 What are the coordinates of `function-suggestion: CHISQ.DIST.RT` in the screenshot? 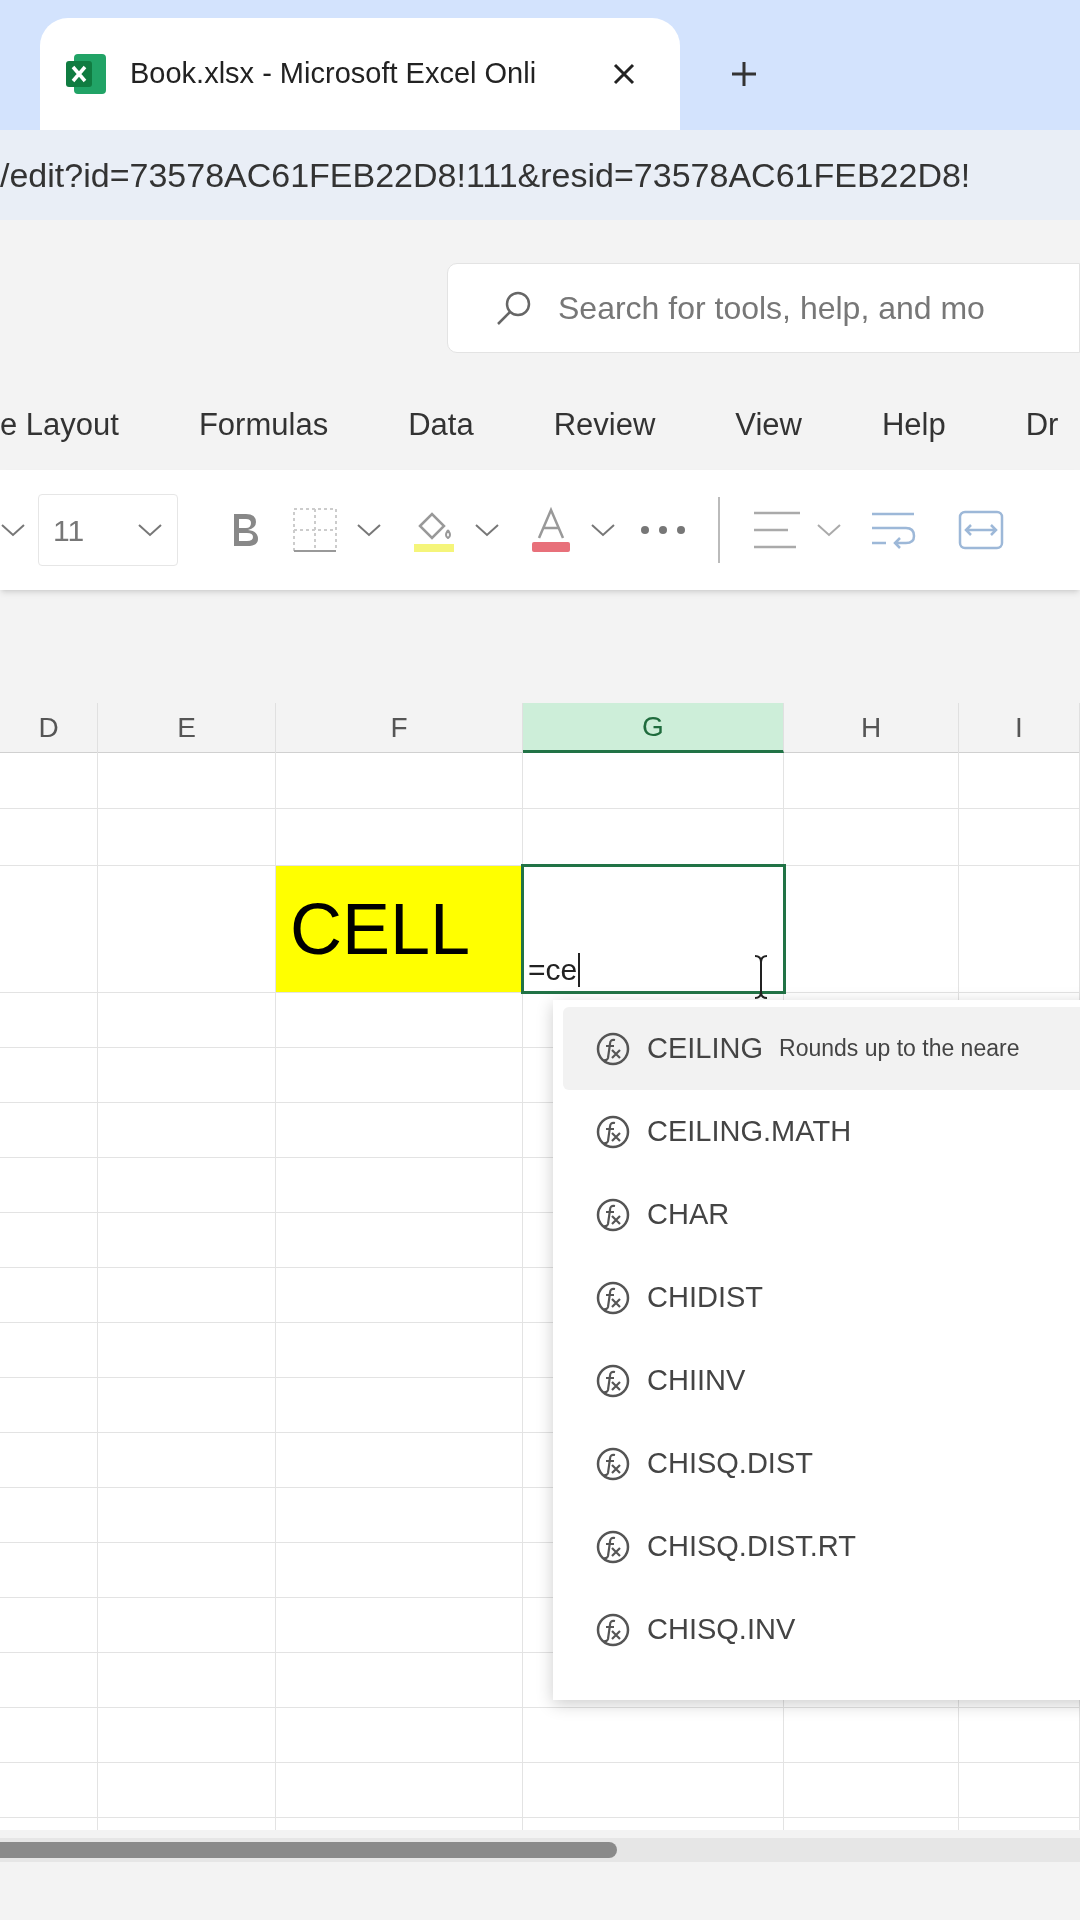 It's located at (821, 1546).